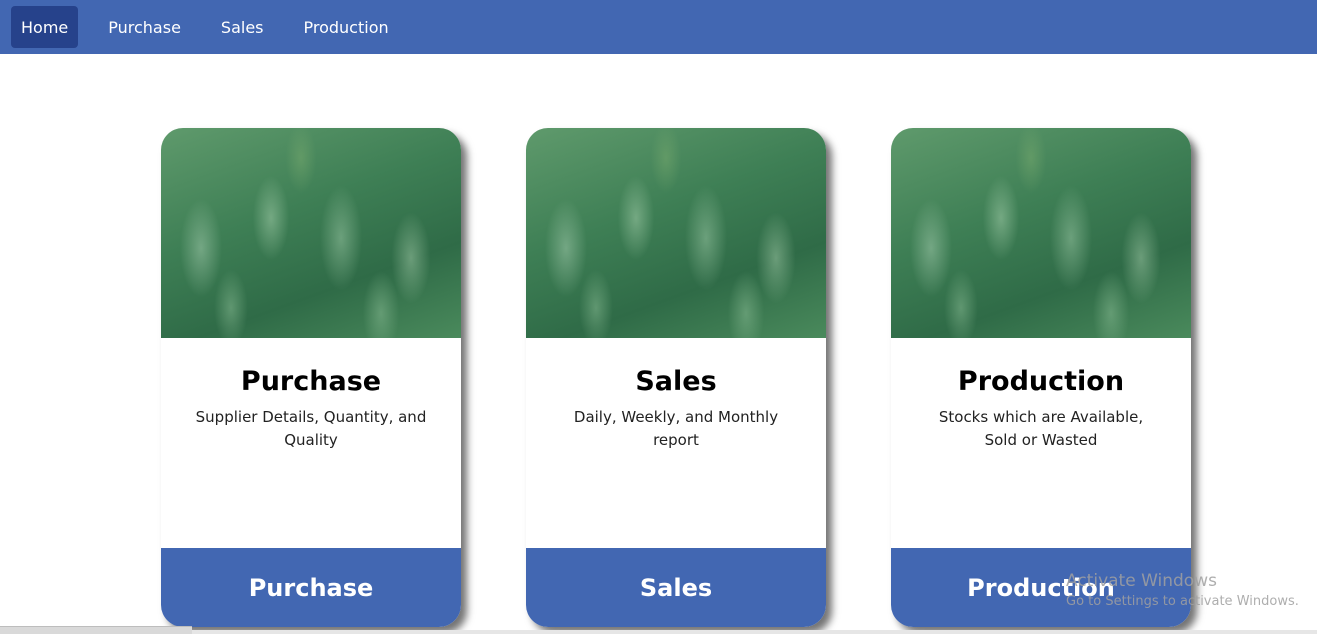 This screenshot has width=1317, height=634. Describe the element at coordinates (96, 630) in the screenshot. I see `browser-status-bar` at that location.